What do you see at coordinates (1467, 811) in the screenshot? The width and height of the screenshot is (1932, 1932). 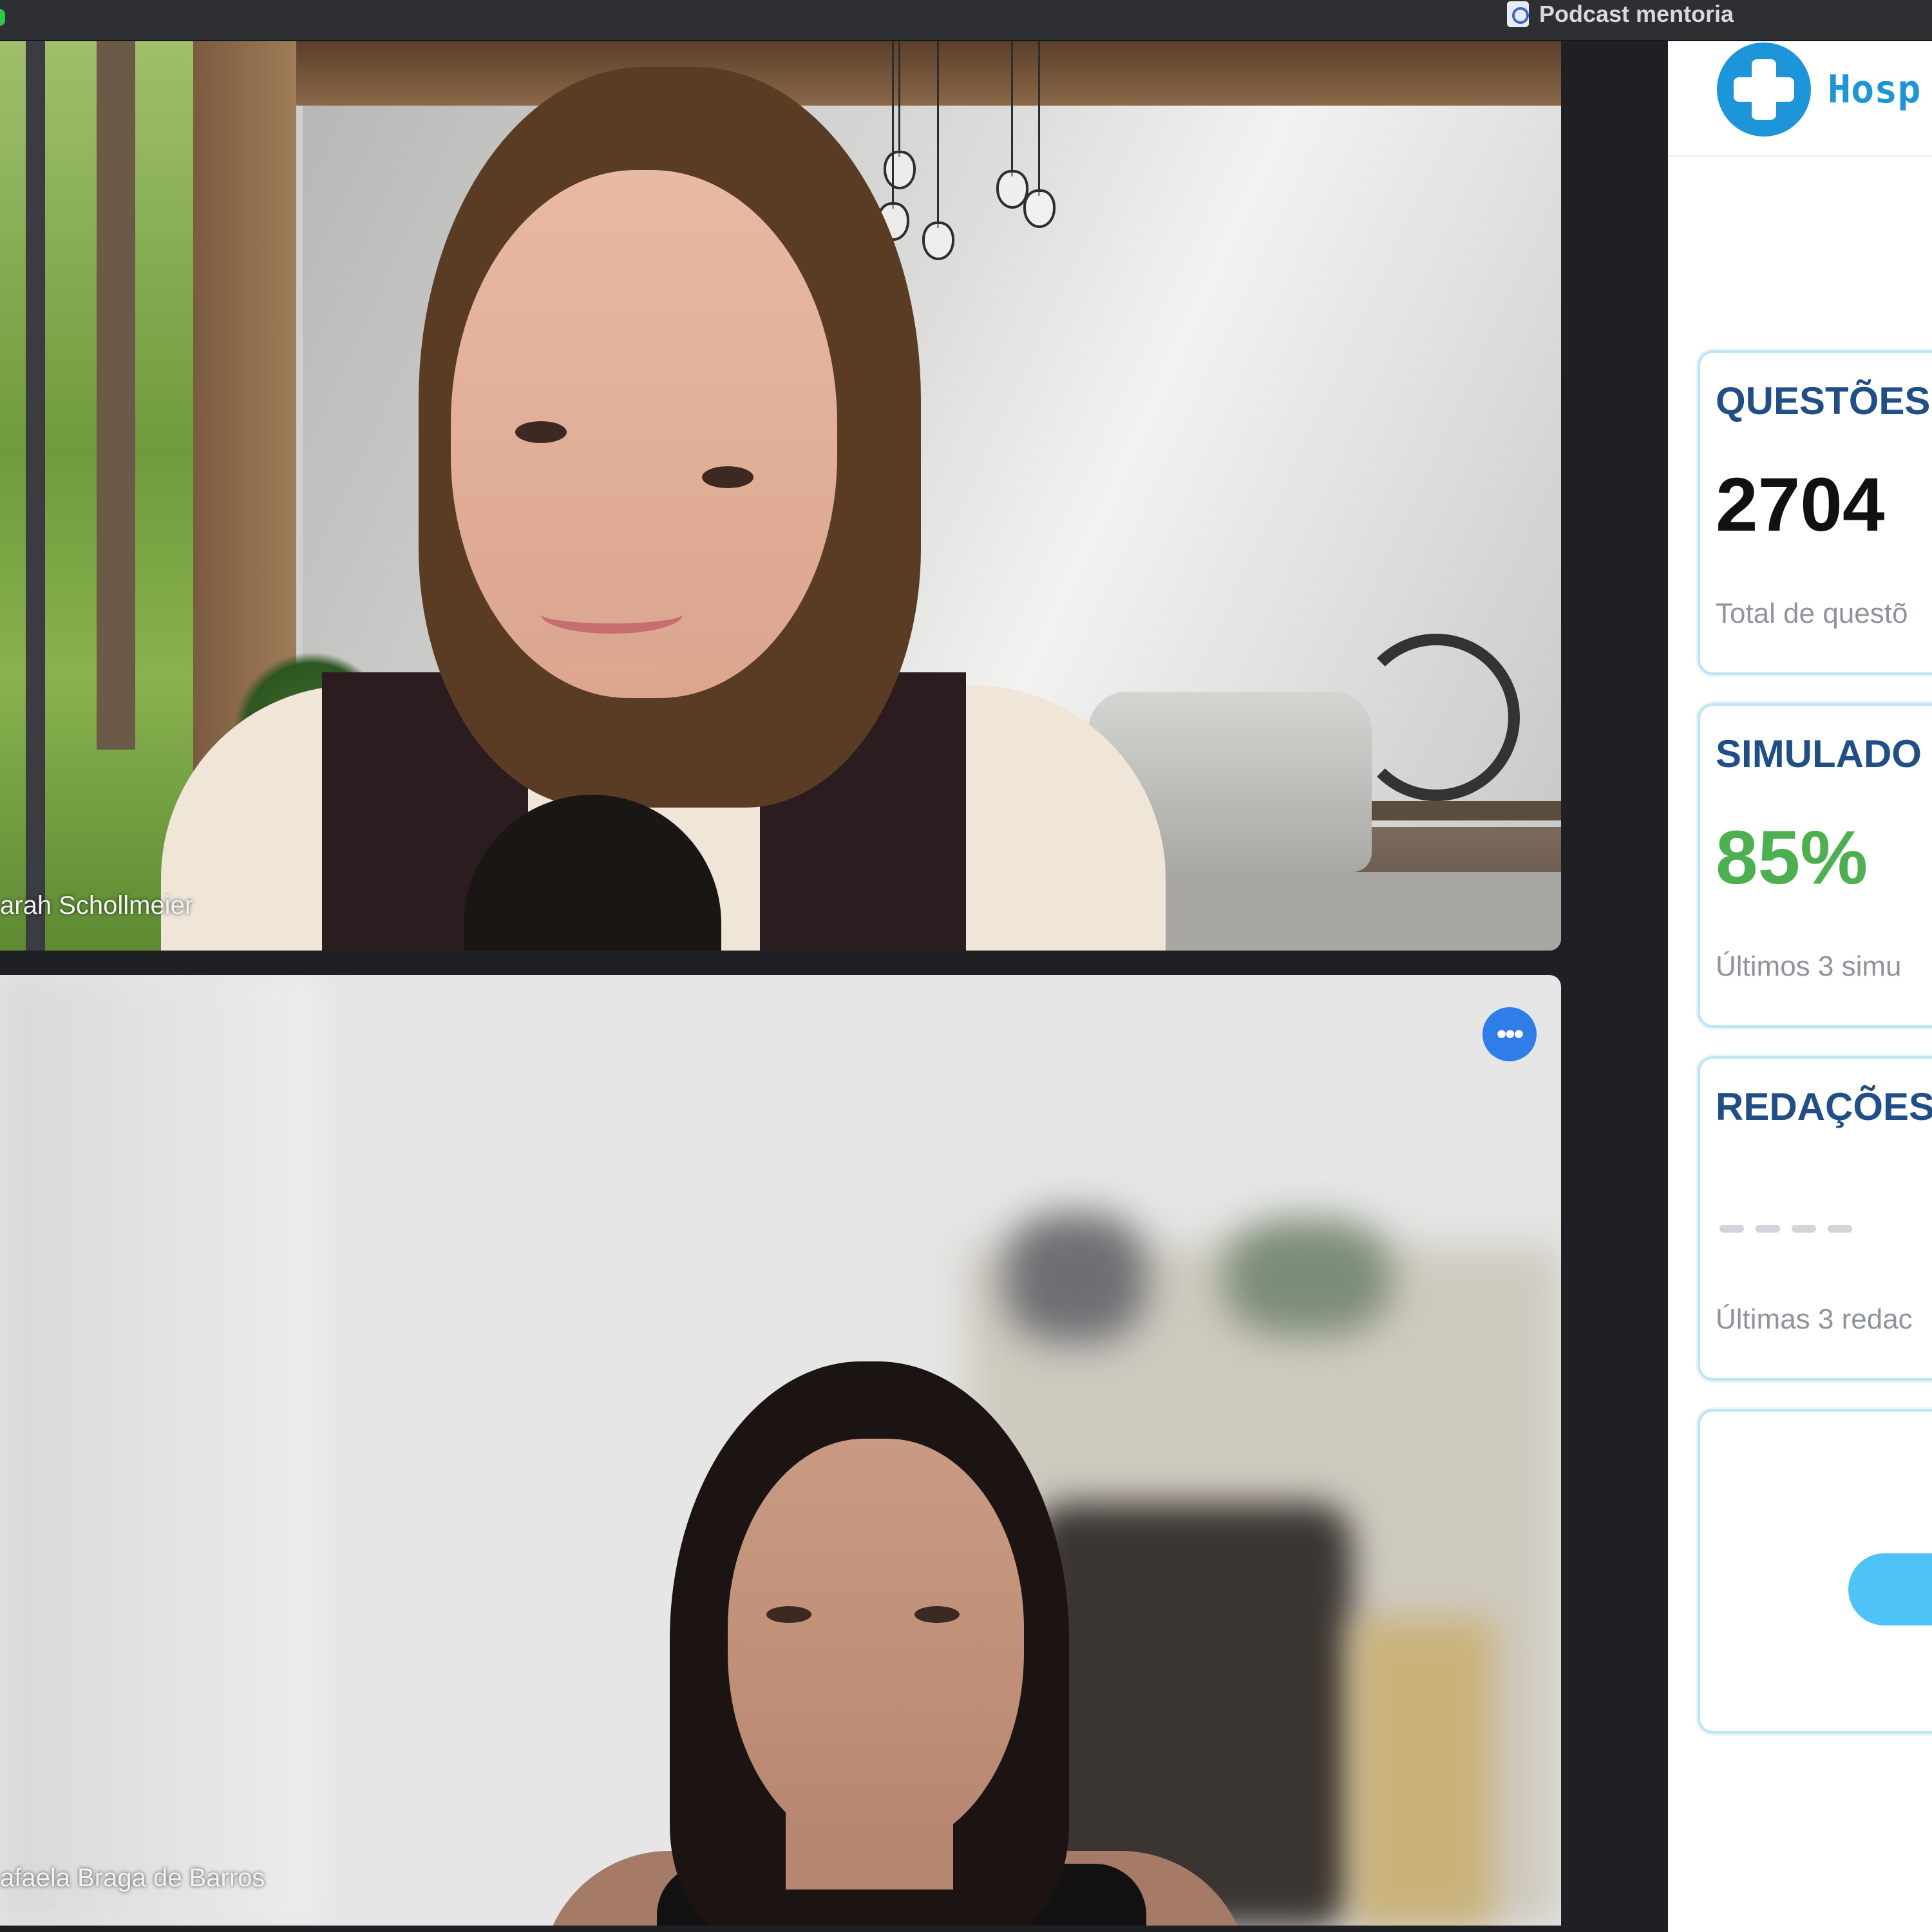 I see `background-shelf` at bounding box center [1467, 811].